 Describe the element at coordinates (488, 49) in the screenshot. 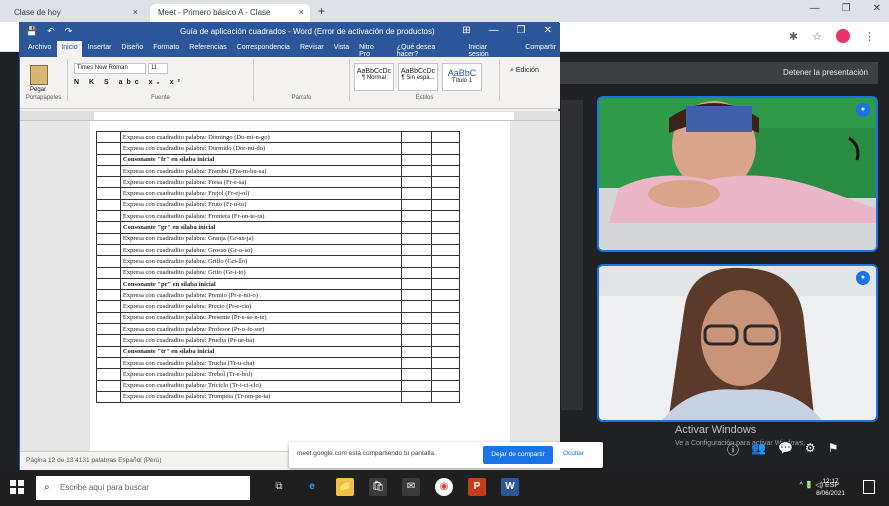

I see `sign-in-link: Iniciar sesión` at that location.